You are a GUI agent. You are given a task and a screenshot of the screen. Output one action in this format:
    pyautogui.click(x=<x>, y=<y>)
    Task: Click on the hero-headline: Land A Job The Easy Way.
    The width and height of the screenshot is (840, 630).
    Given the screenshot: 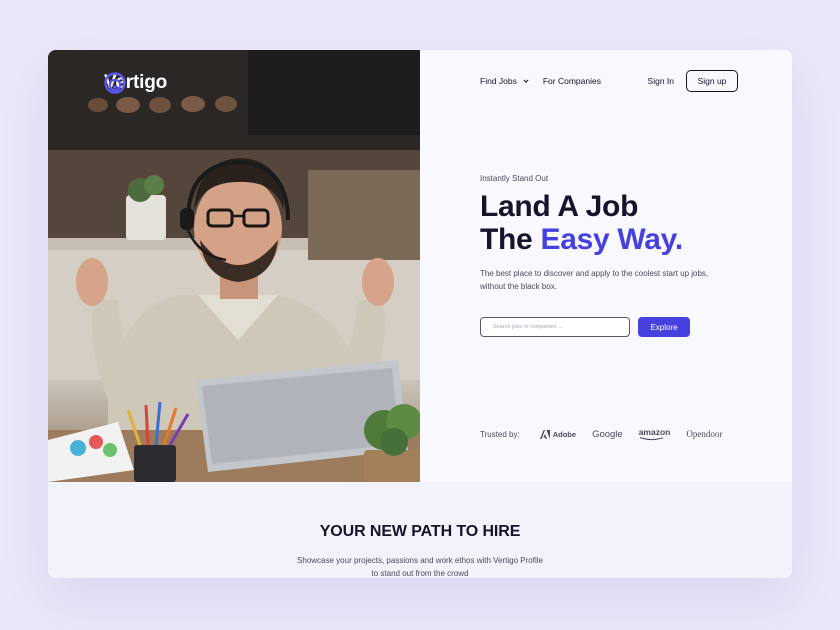 What is the action you would take?
    pyautogui.click(x=581, y=223)
    